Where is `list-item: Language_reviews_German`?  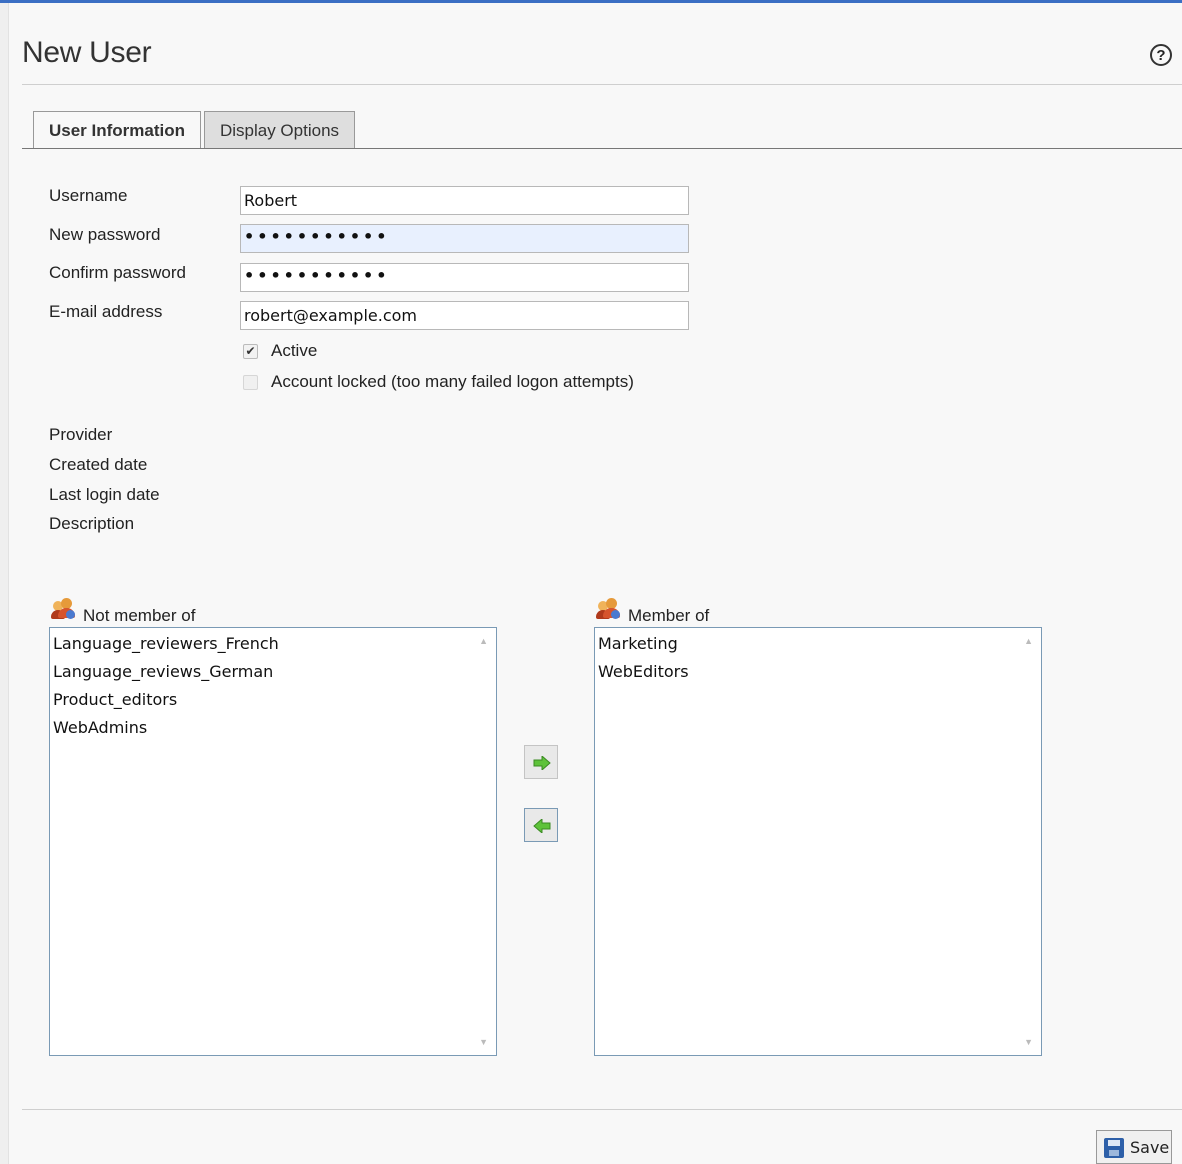 list-item: Language_reviews_German is located at coordinates (166, 676).